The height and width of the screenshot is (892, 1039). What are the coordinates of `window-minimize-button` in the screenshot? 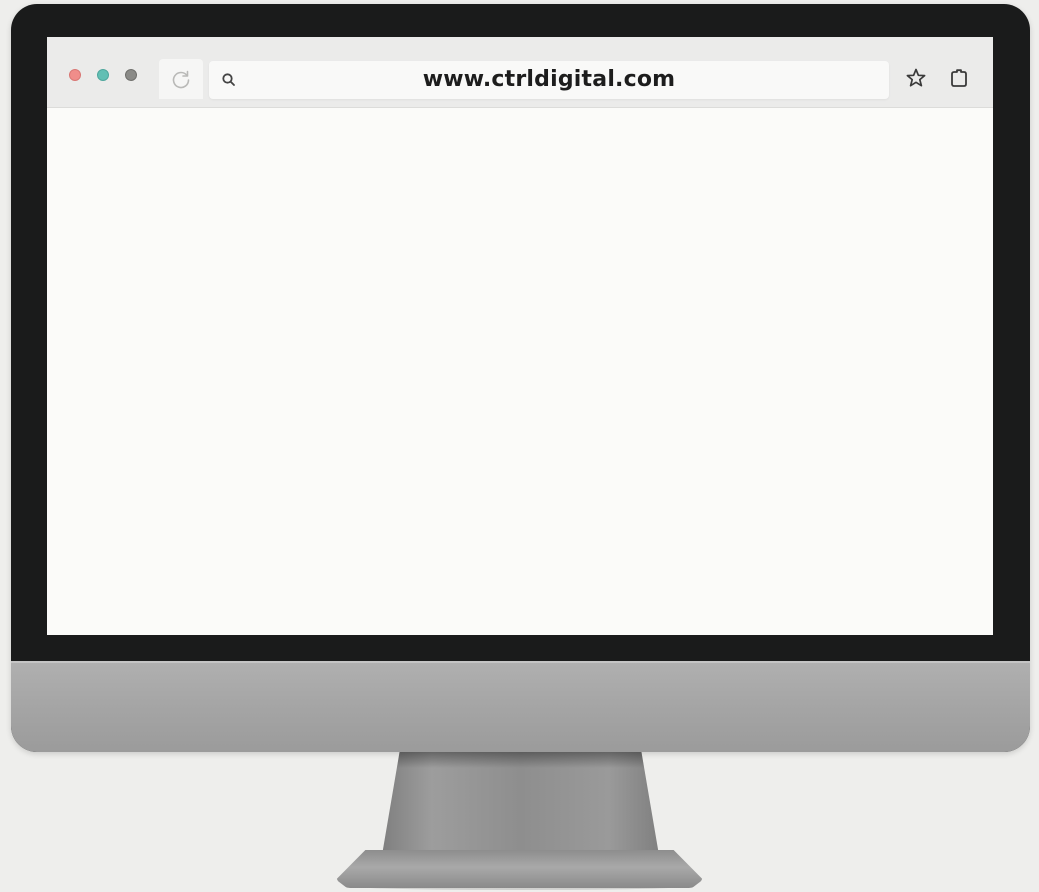 It's located at (103, 75).